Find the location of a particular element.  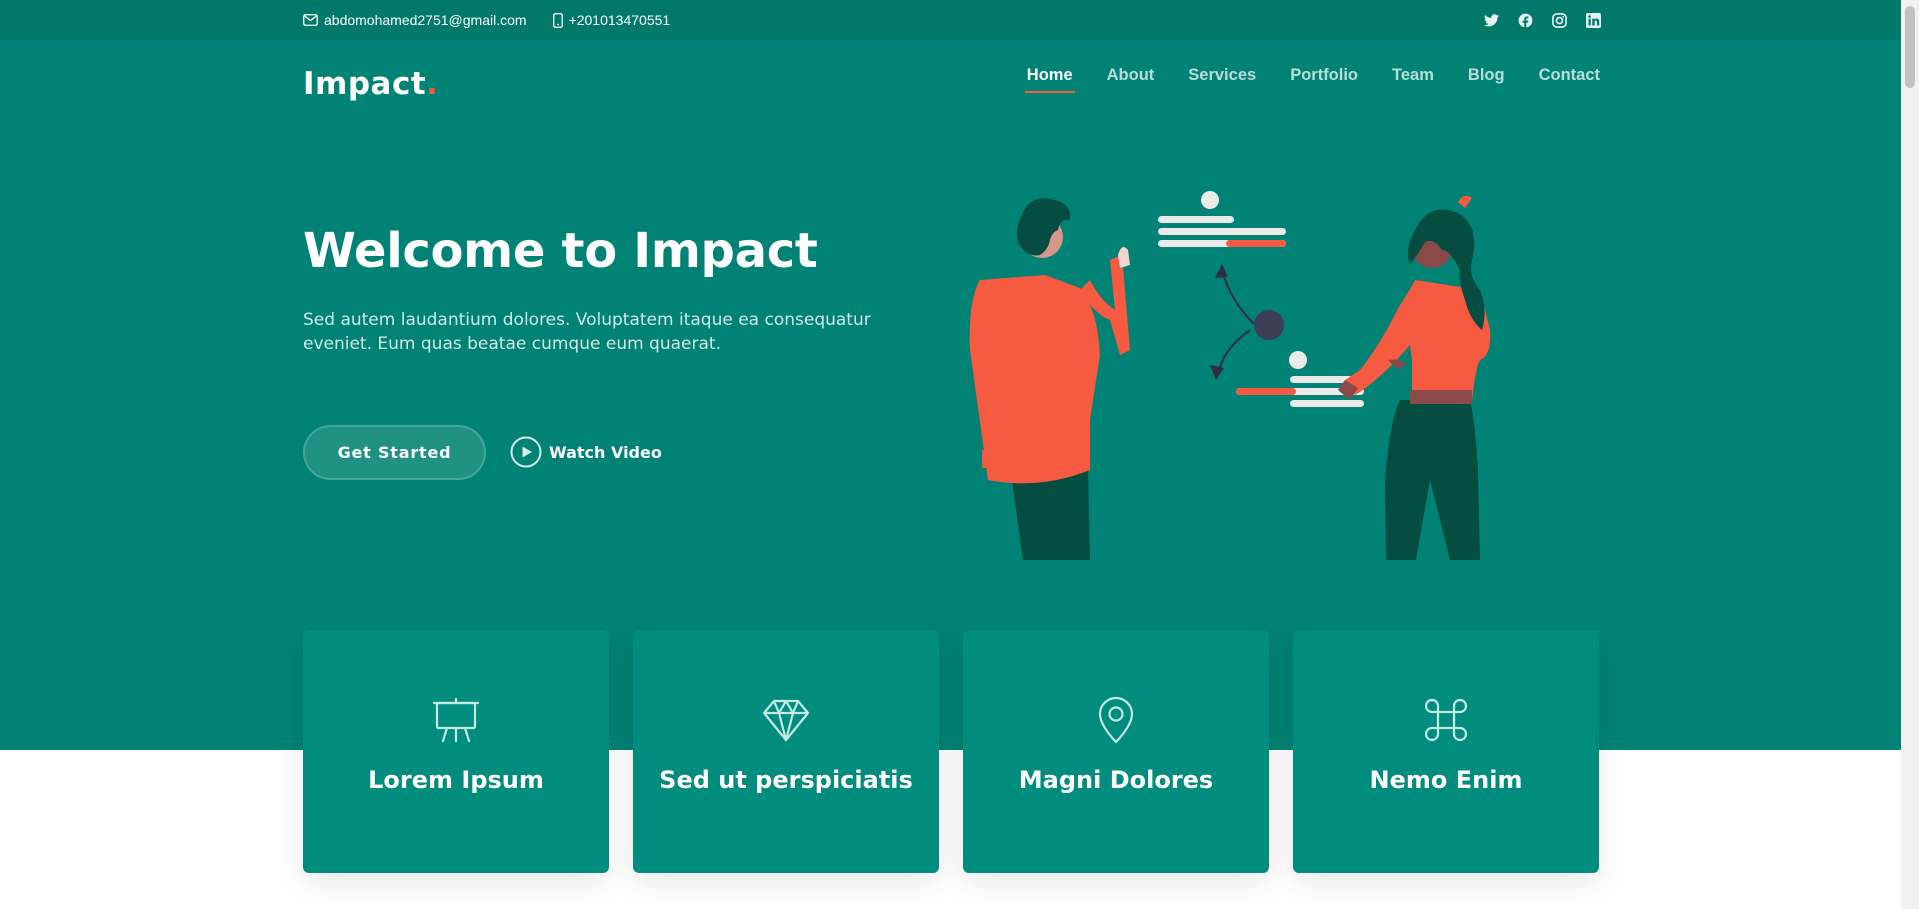

feature-card: Sed ut perspiciatis is located at coordinates (786, 751).